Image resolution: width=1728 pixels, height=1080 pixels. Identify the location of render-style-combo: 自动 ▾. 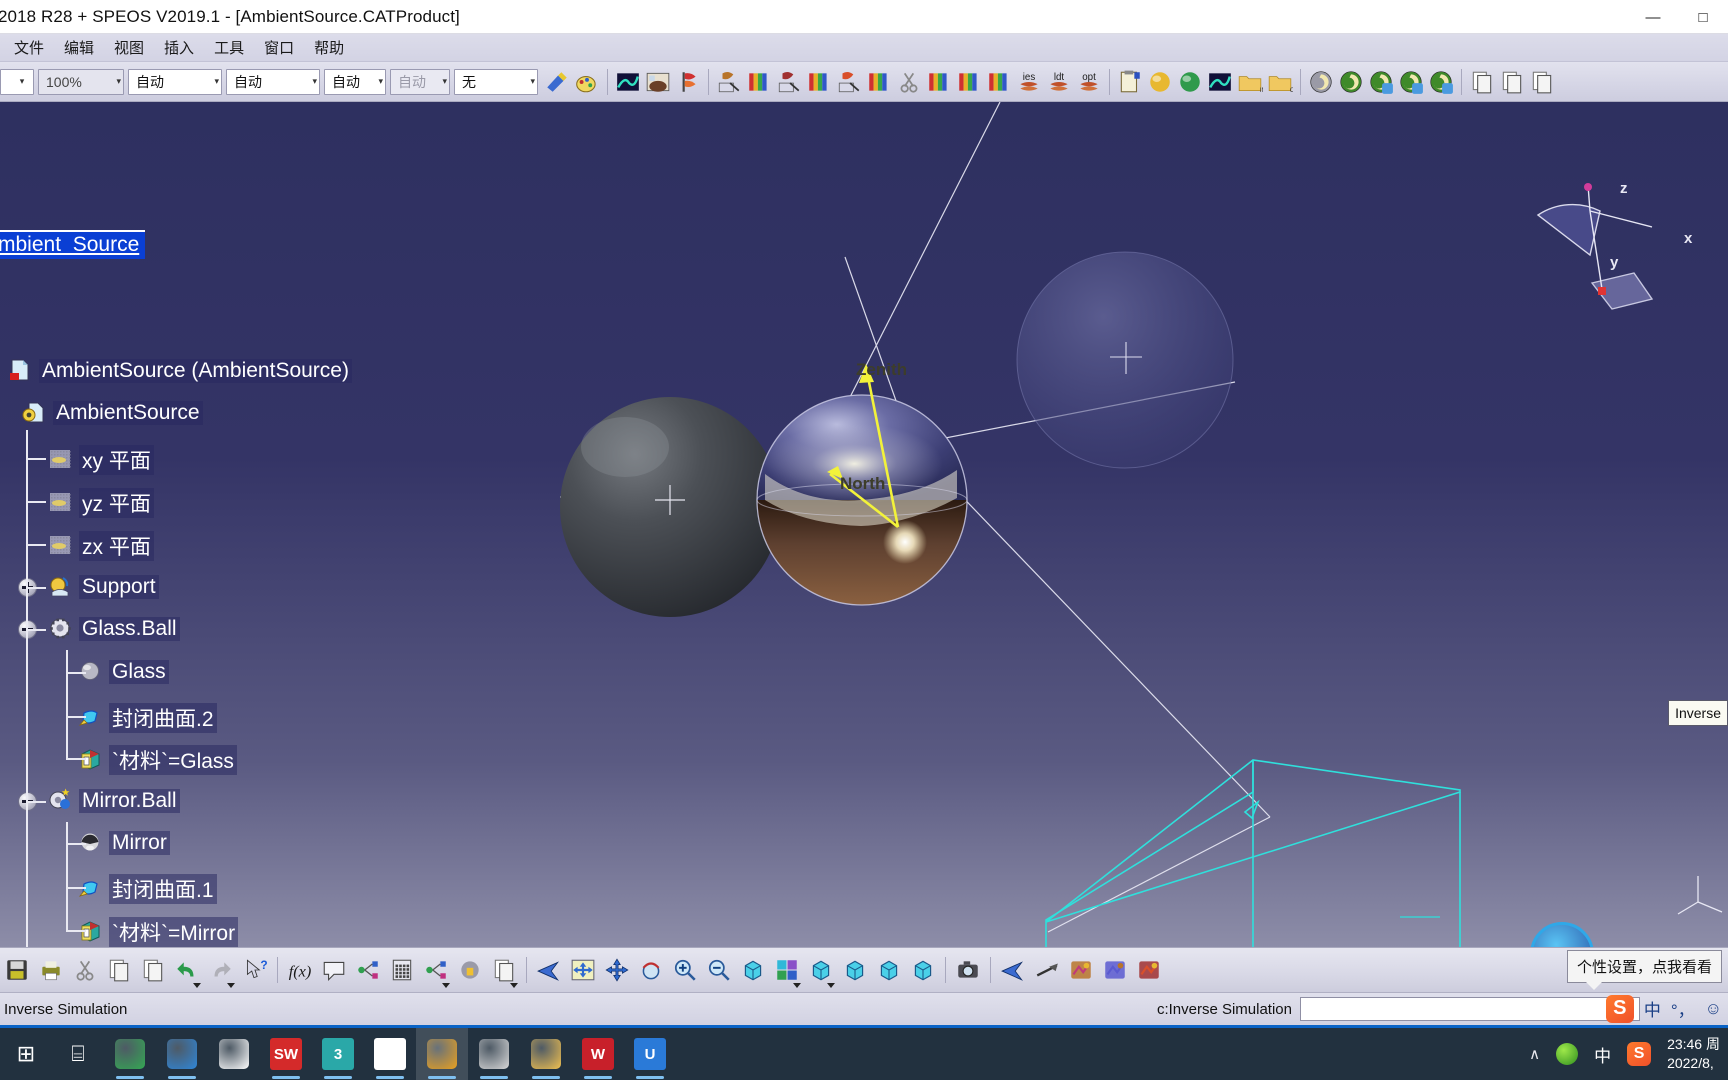
(175, 81).